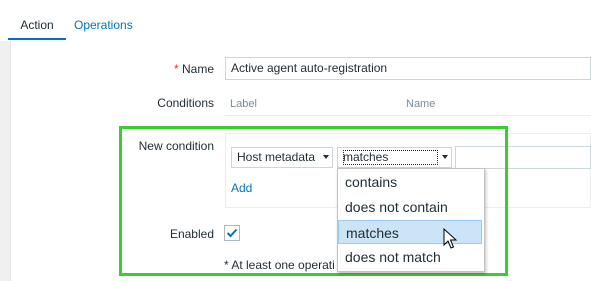  I want to click on option-does-not-contain: does not contain, so click(410, 207).